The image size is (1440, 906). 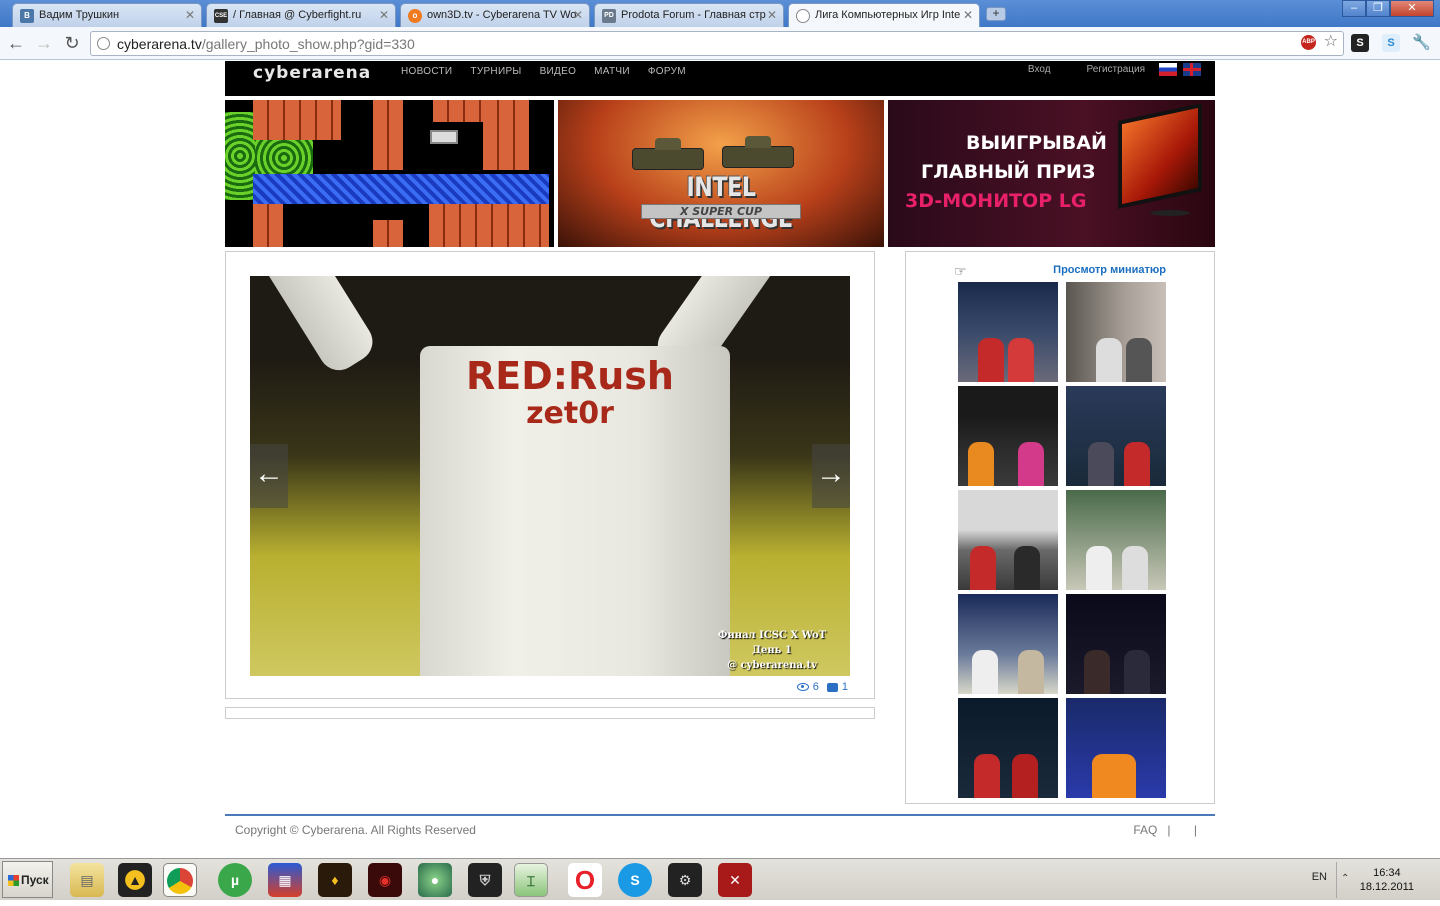 I want to click on adblock-icon: ABP, so click(x=1308, y=42).